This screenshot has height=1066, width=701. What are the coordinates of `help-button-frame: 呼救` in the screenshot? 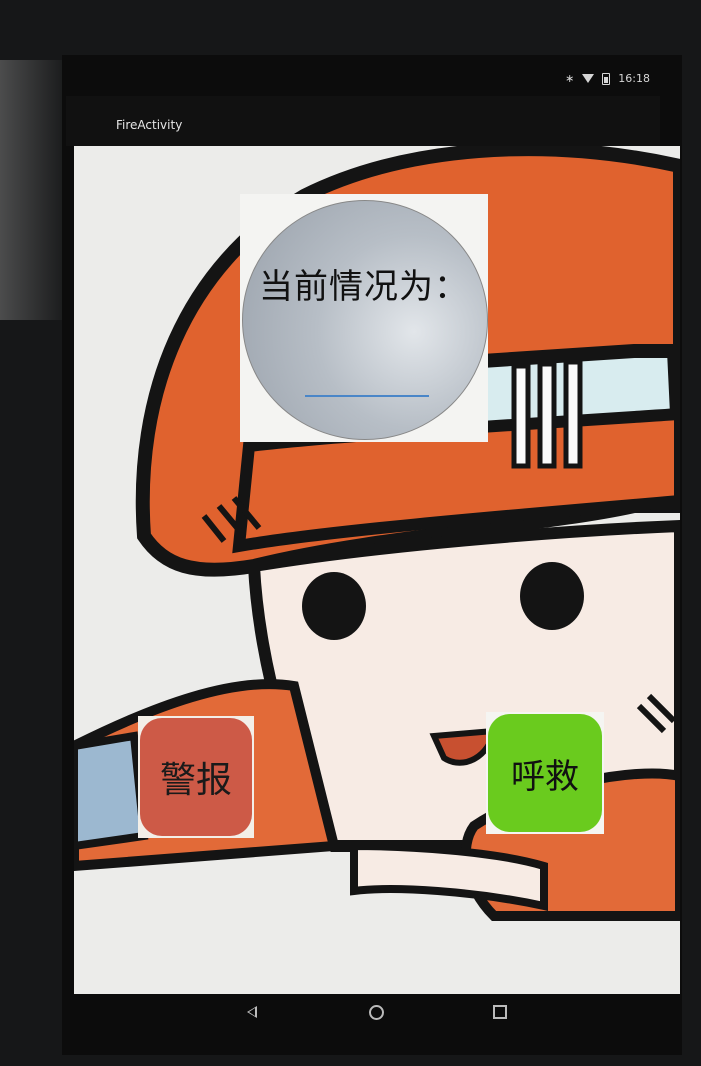 It's located at (545, 773).